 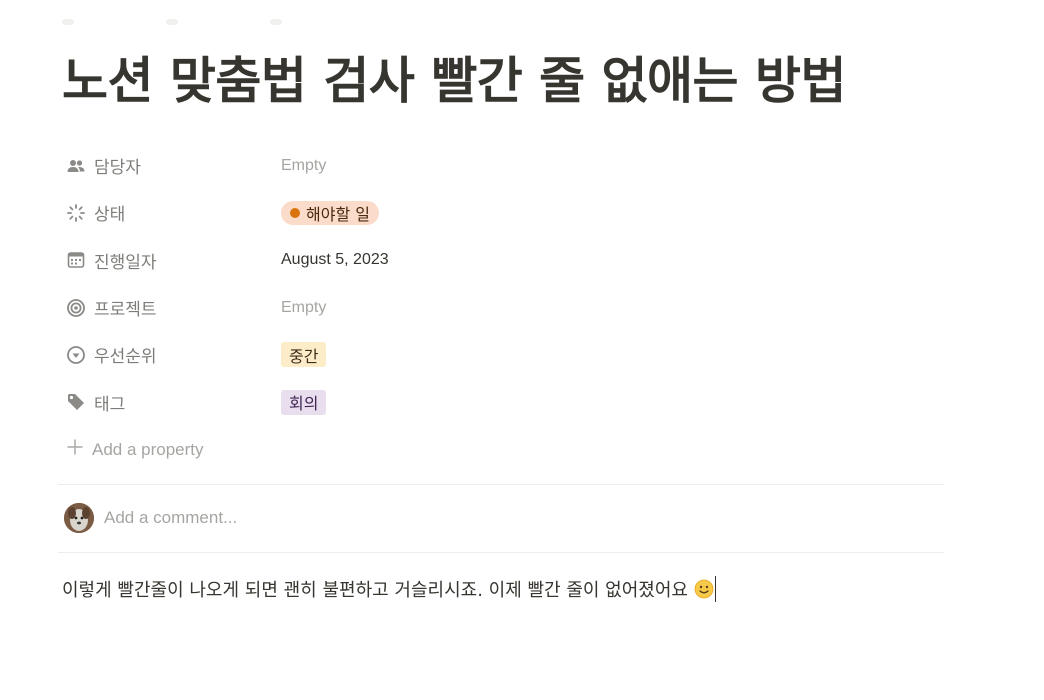 What do you see at coordinates (172, 22) in the screenshot?
I see `add-cover-button` at bounding box center [172, 22].